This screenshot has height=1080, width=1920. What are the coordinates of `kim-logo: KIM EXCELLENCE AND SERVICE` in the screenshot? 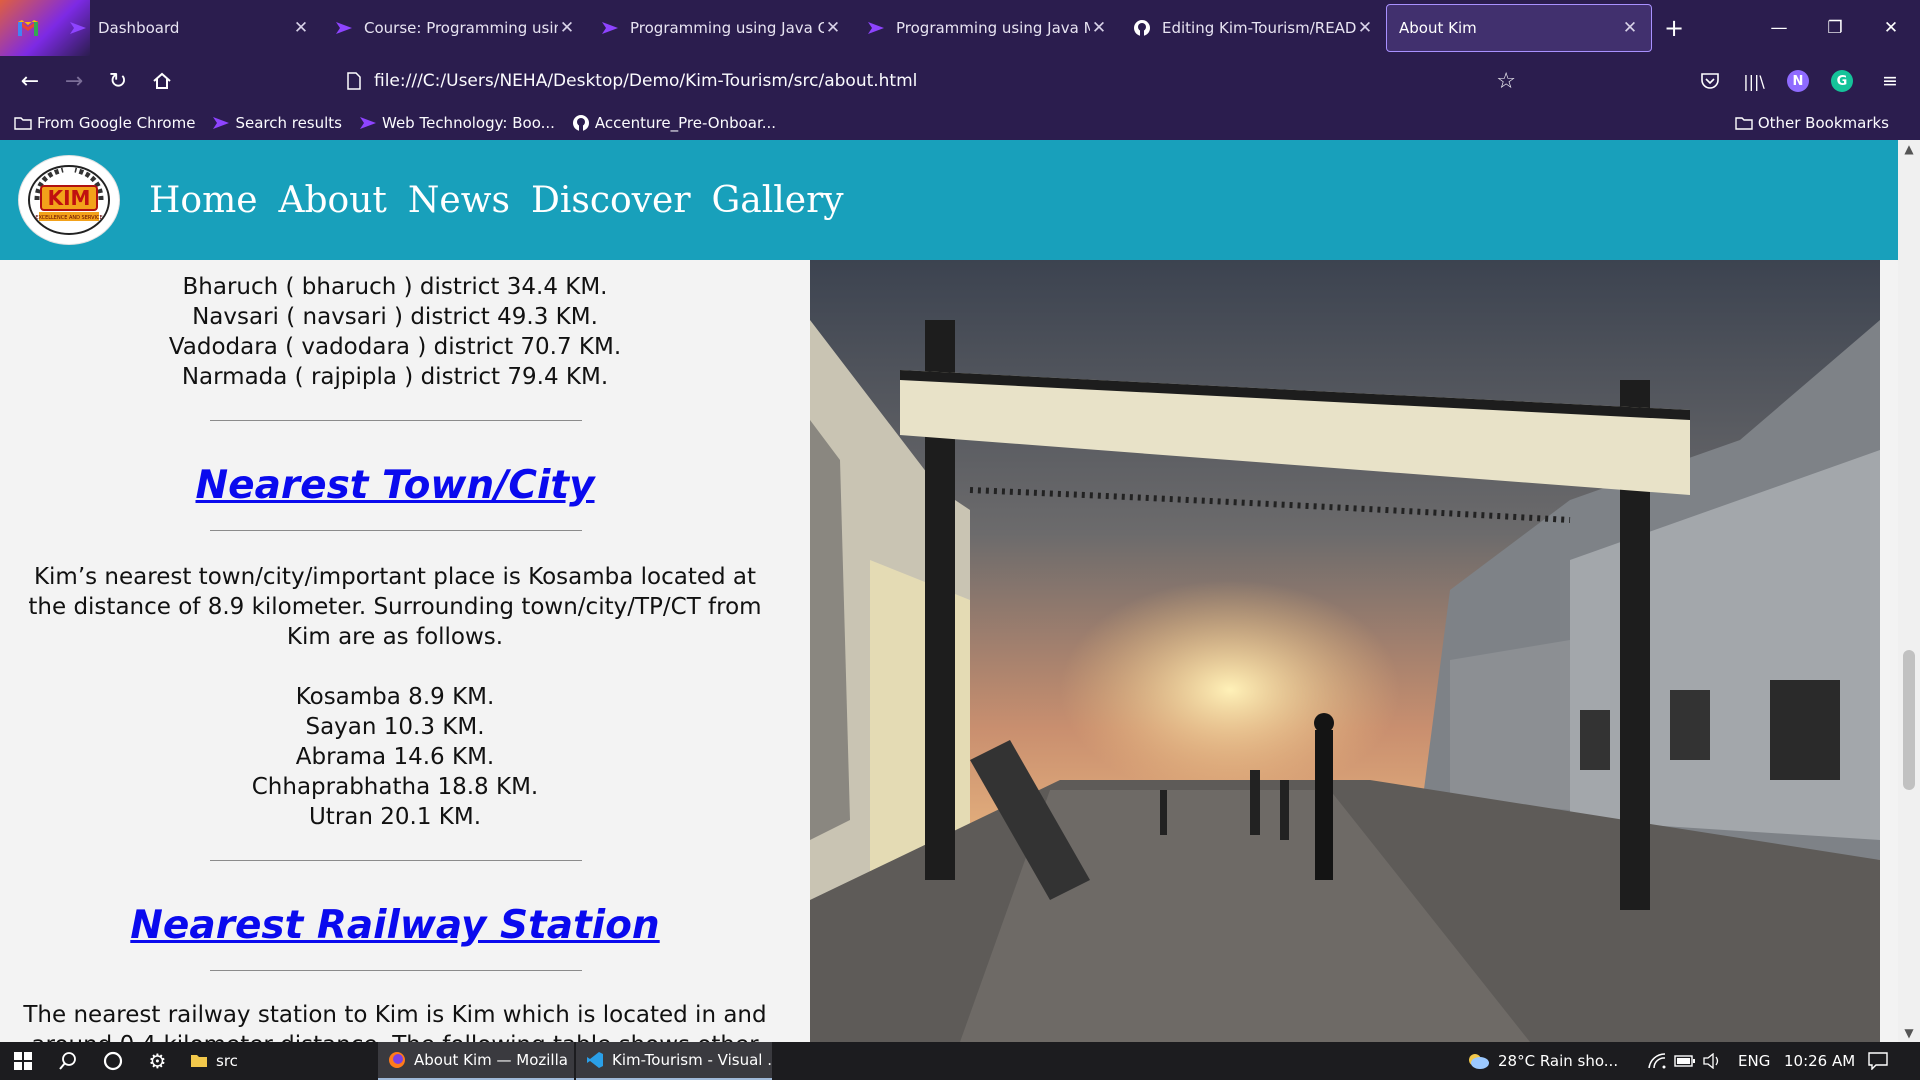 It's located at (69, 200).